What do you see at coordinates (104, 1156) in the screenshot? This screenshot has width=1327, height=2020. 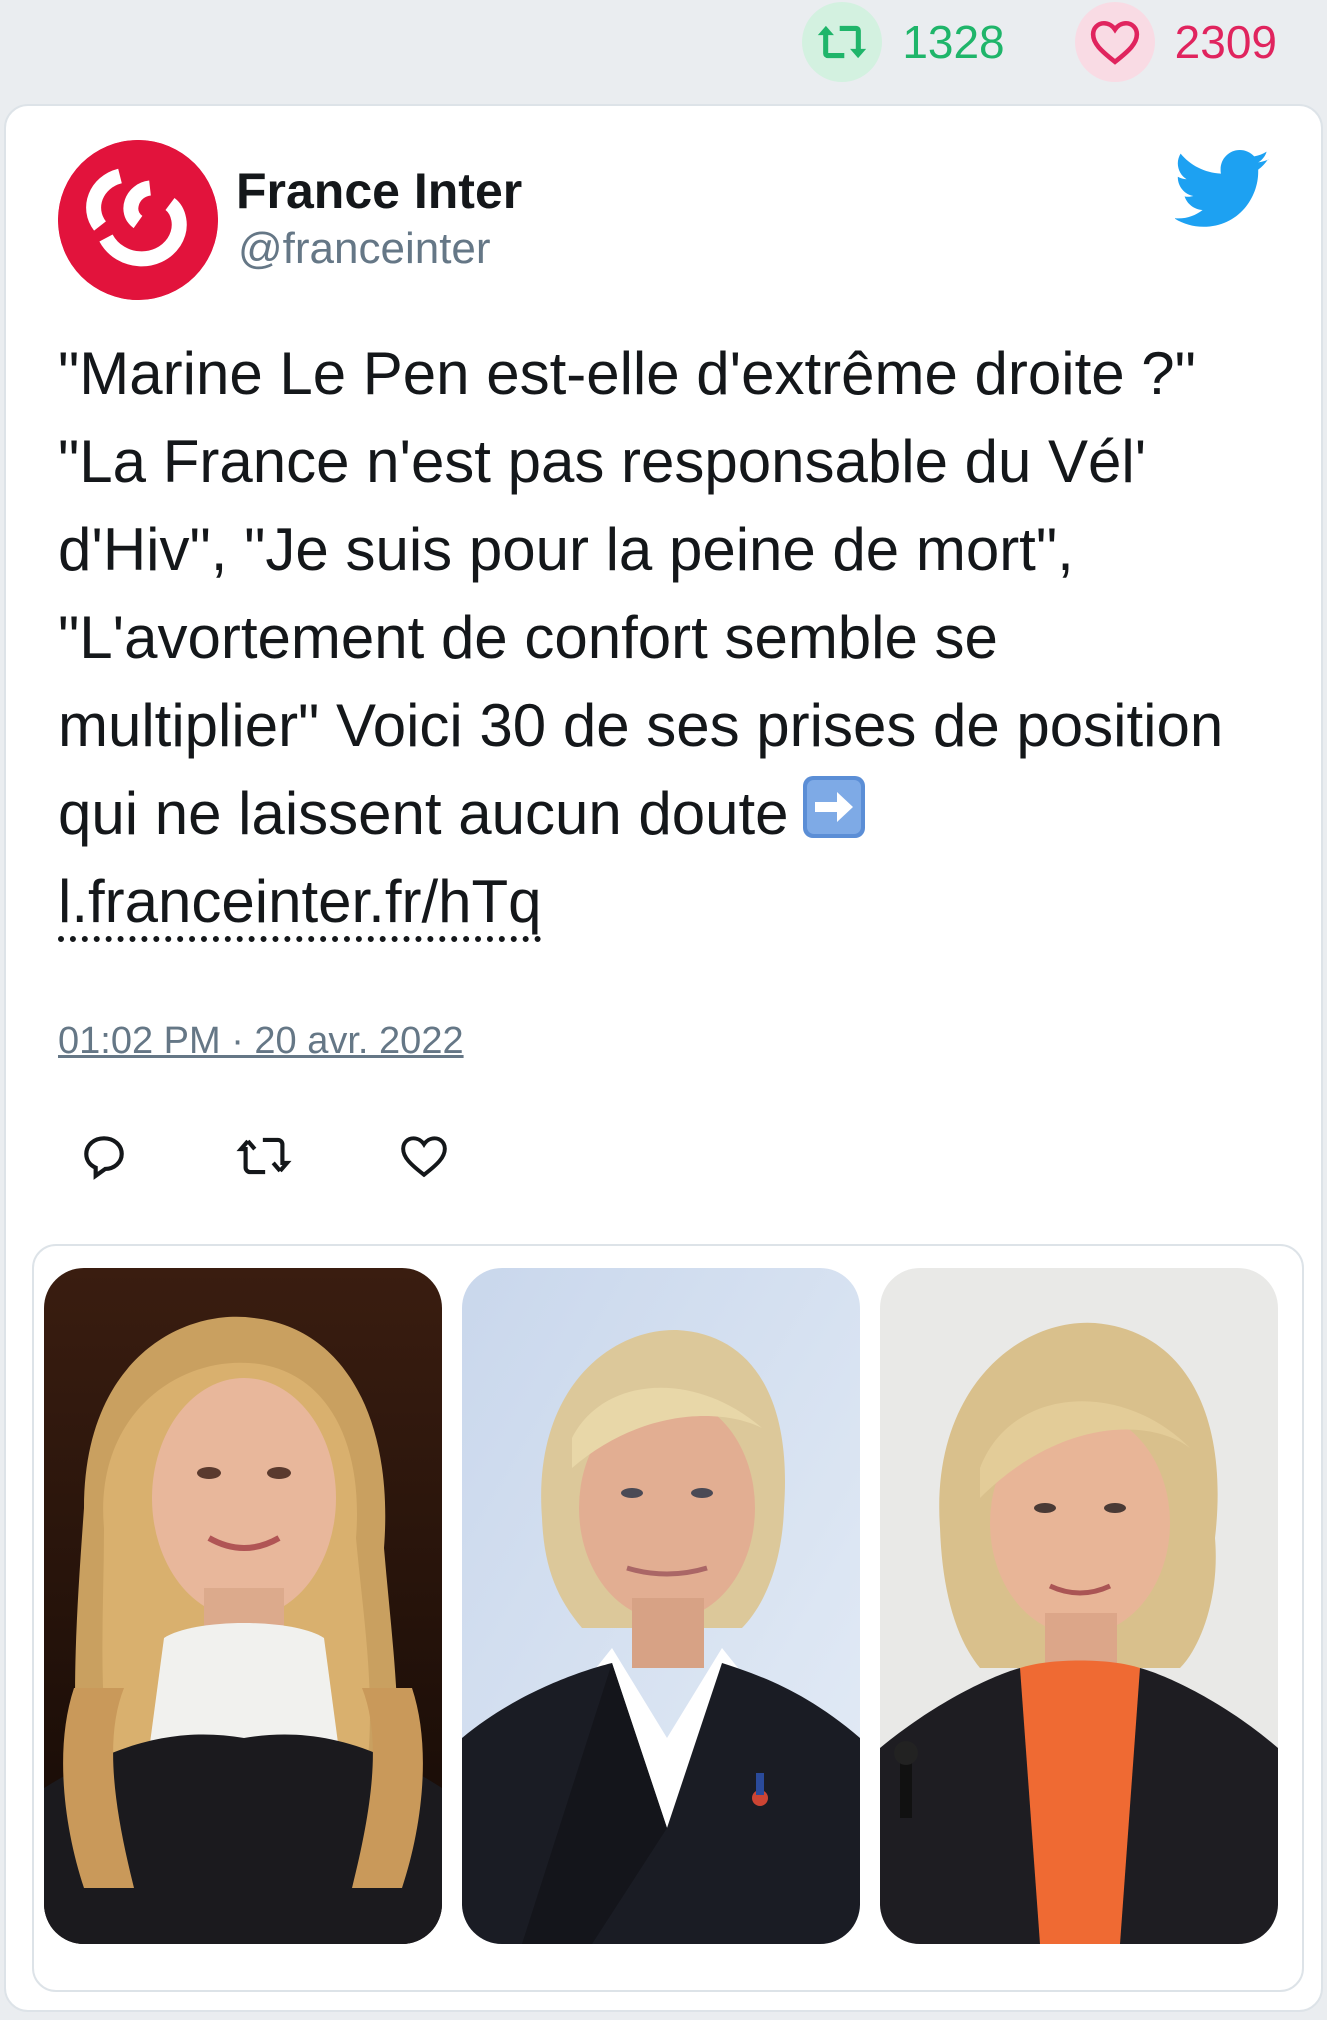 I see `reply-icon` at bounding box center [104, 1156].